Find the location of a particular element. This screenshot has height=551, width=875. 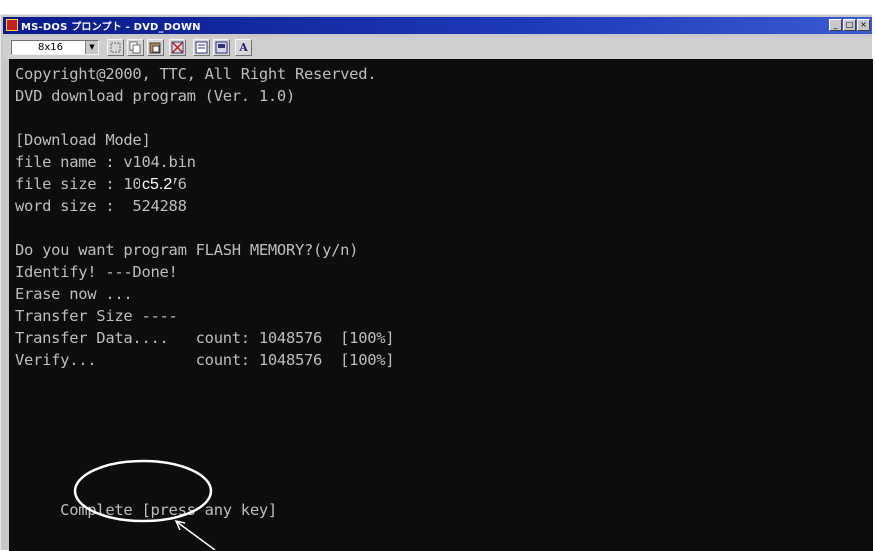

minimize-button: _ is located at coordinates (835, 25).